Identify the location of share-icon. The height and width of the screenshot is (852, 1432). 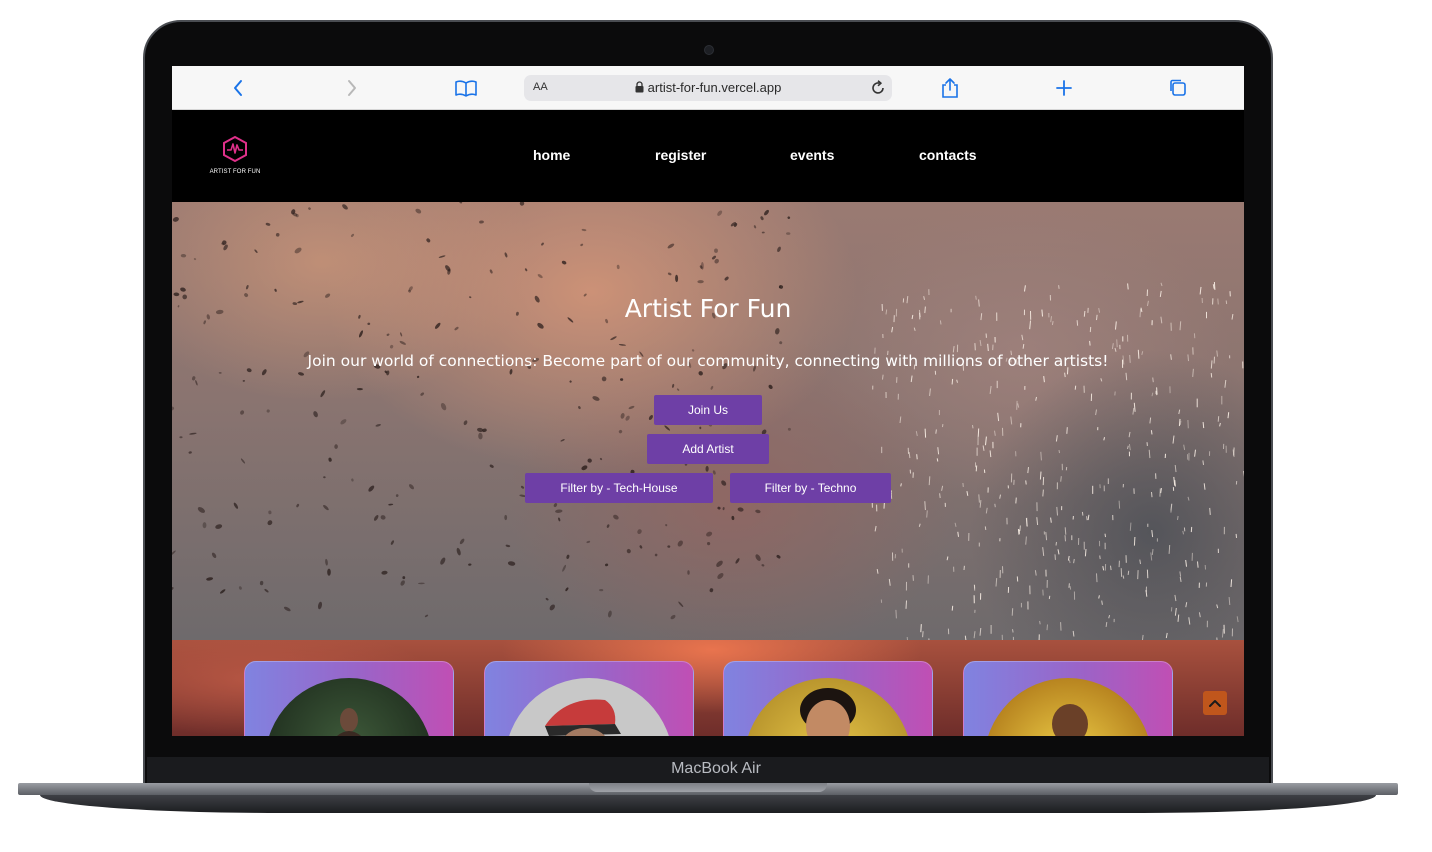
(950, 88).